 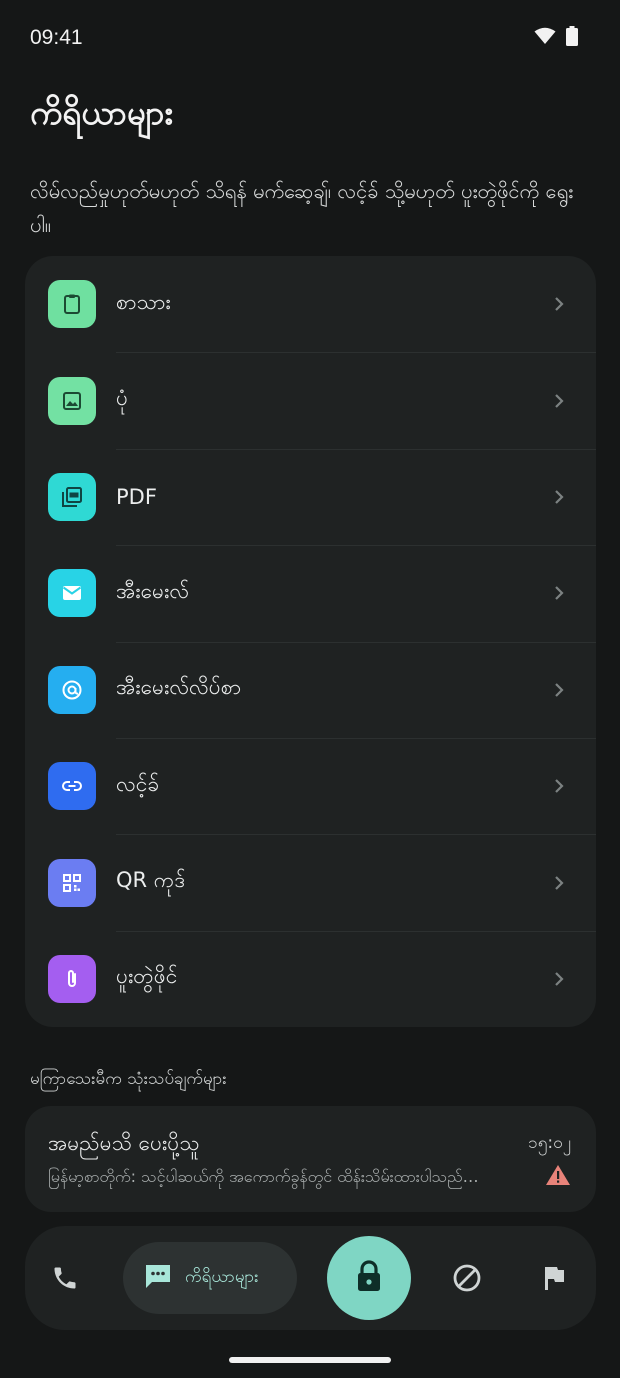 I want to click on bottom-nav: ကိရိယာများ, so click(x=310, y=1278).